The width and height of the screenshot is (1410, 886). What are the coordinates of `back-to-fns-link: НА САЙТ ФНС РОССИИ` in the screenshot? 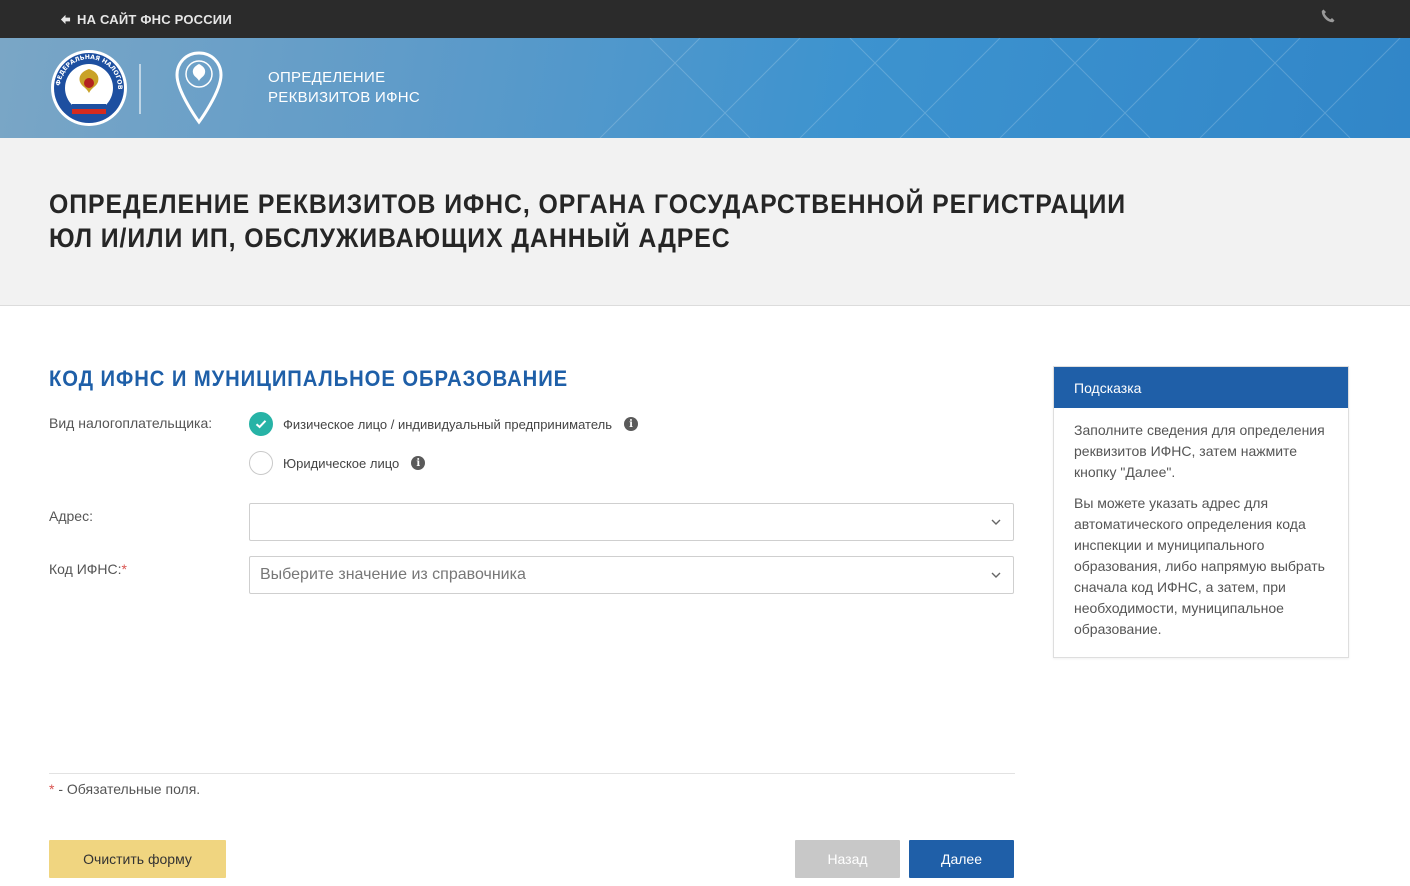 It's located at (146, 19).